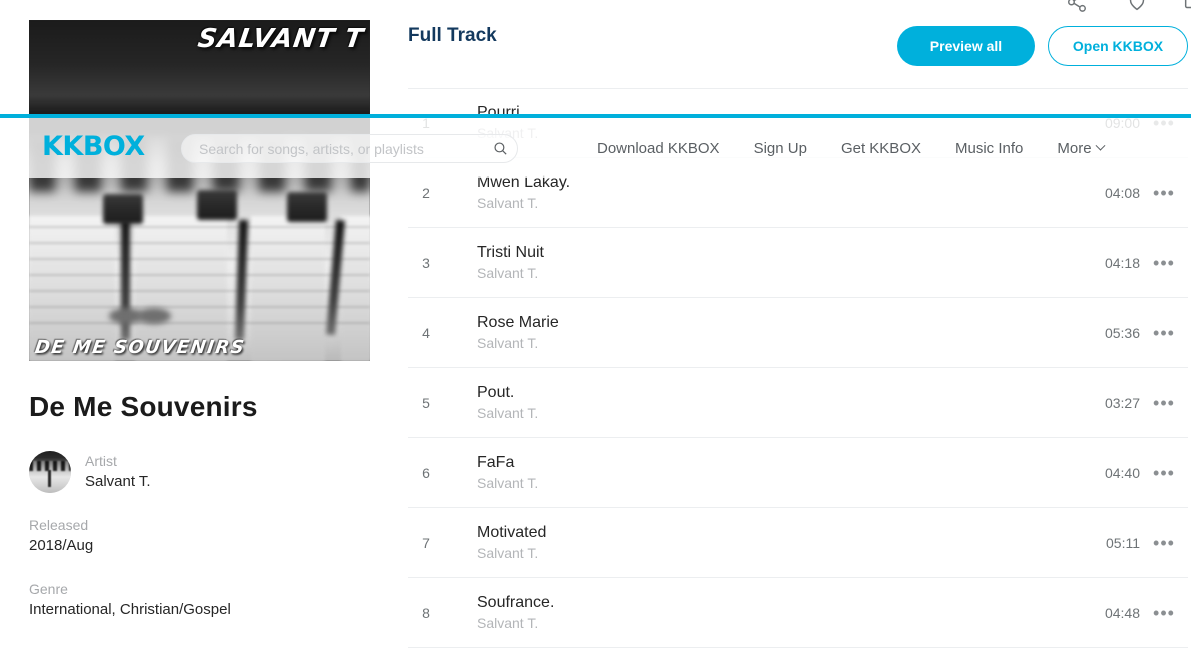 The width and height of the screenshot is (1191, 656). What do you see at coordinates (199, 281) in the screenshot?
I see `cover-scale-lines` at bounding box center [199, 281].